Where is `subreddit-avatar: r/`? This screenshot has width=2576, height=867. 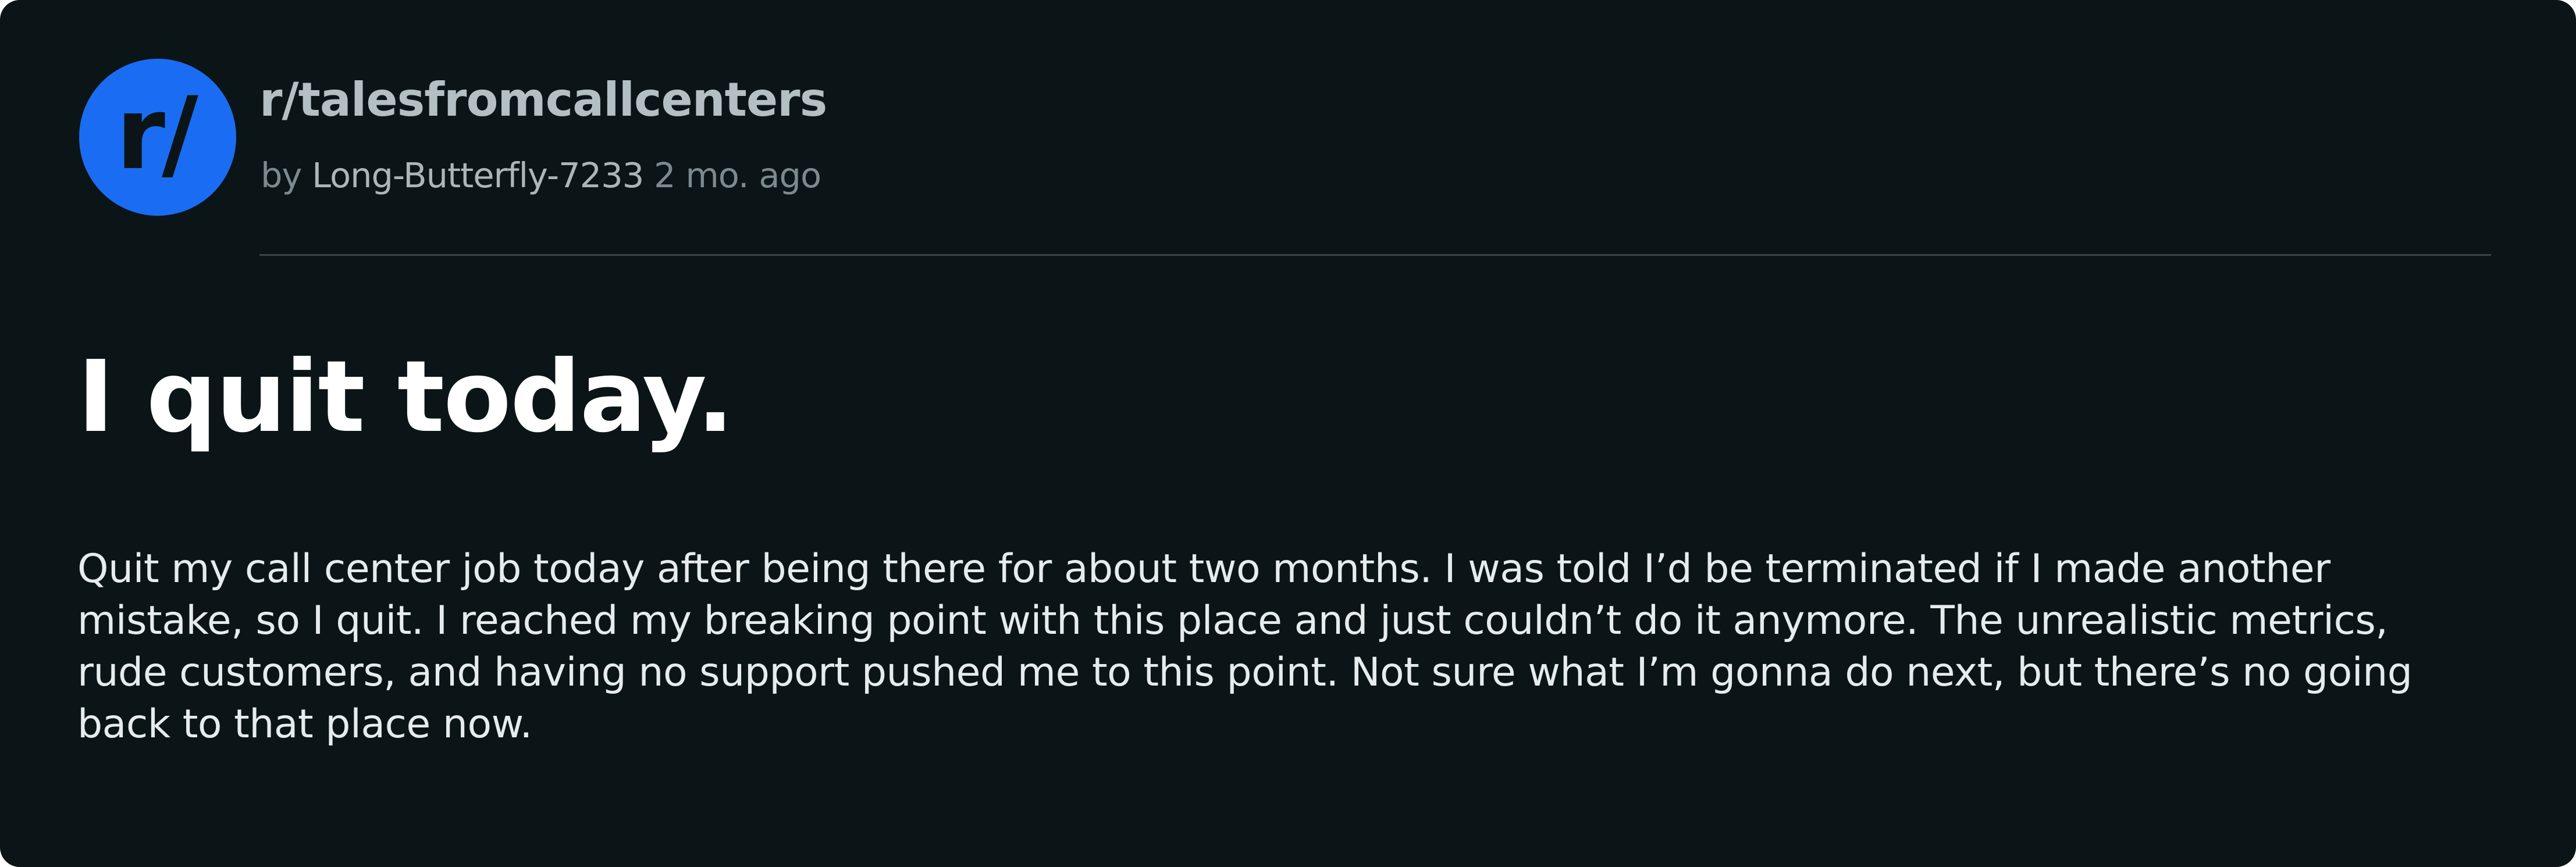
subreddit-avatar: r/ is located at coordinates (158, 137).